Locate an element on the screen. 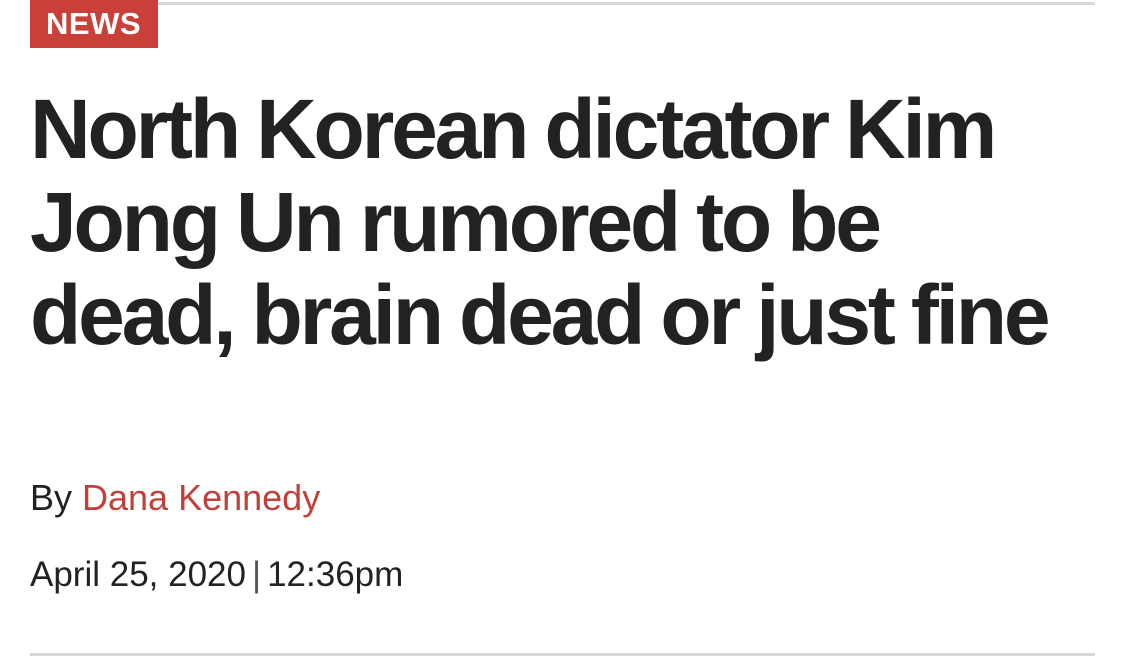  author-link: Dana Kennedy is located at coordinates (201, 497).